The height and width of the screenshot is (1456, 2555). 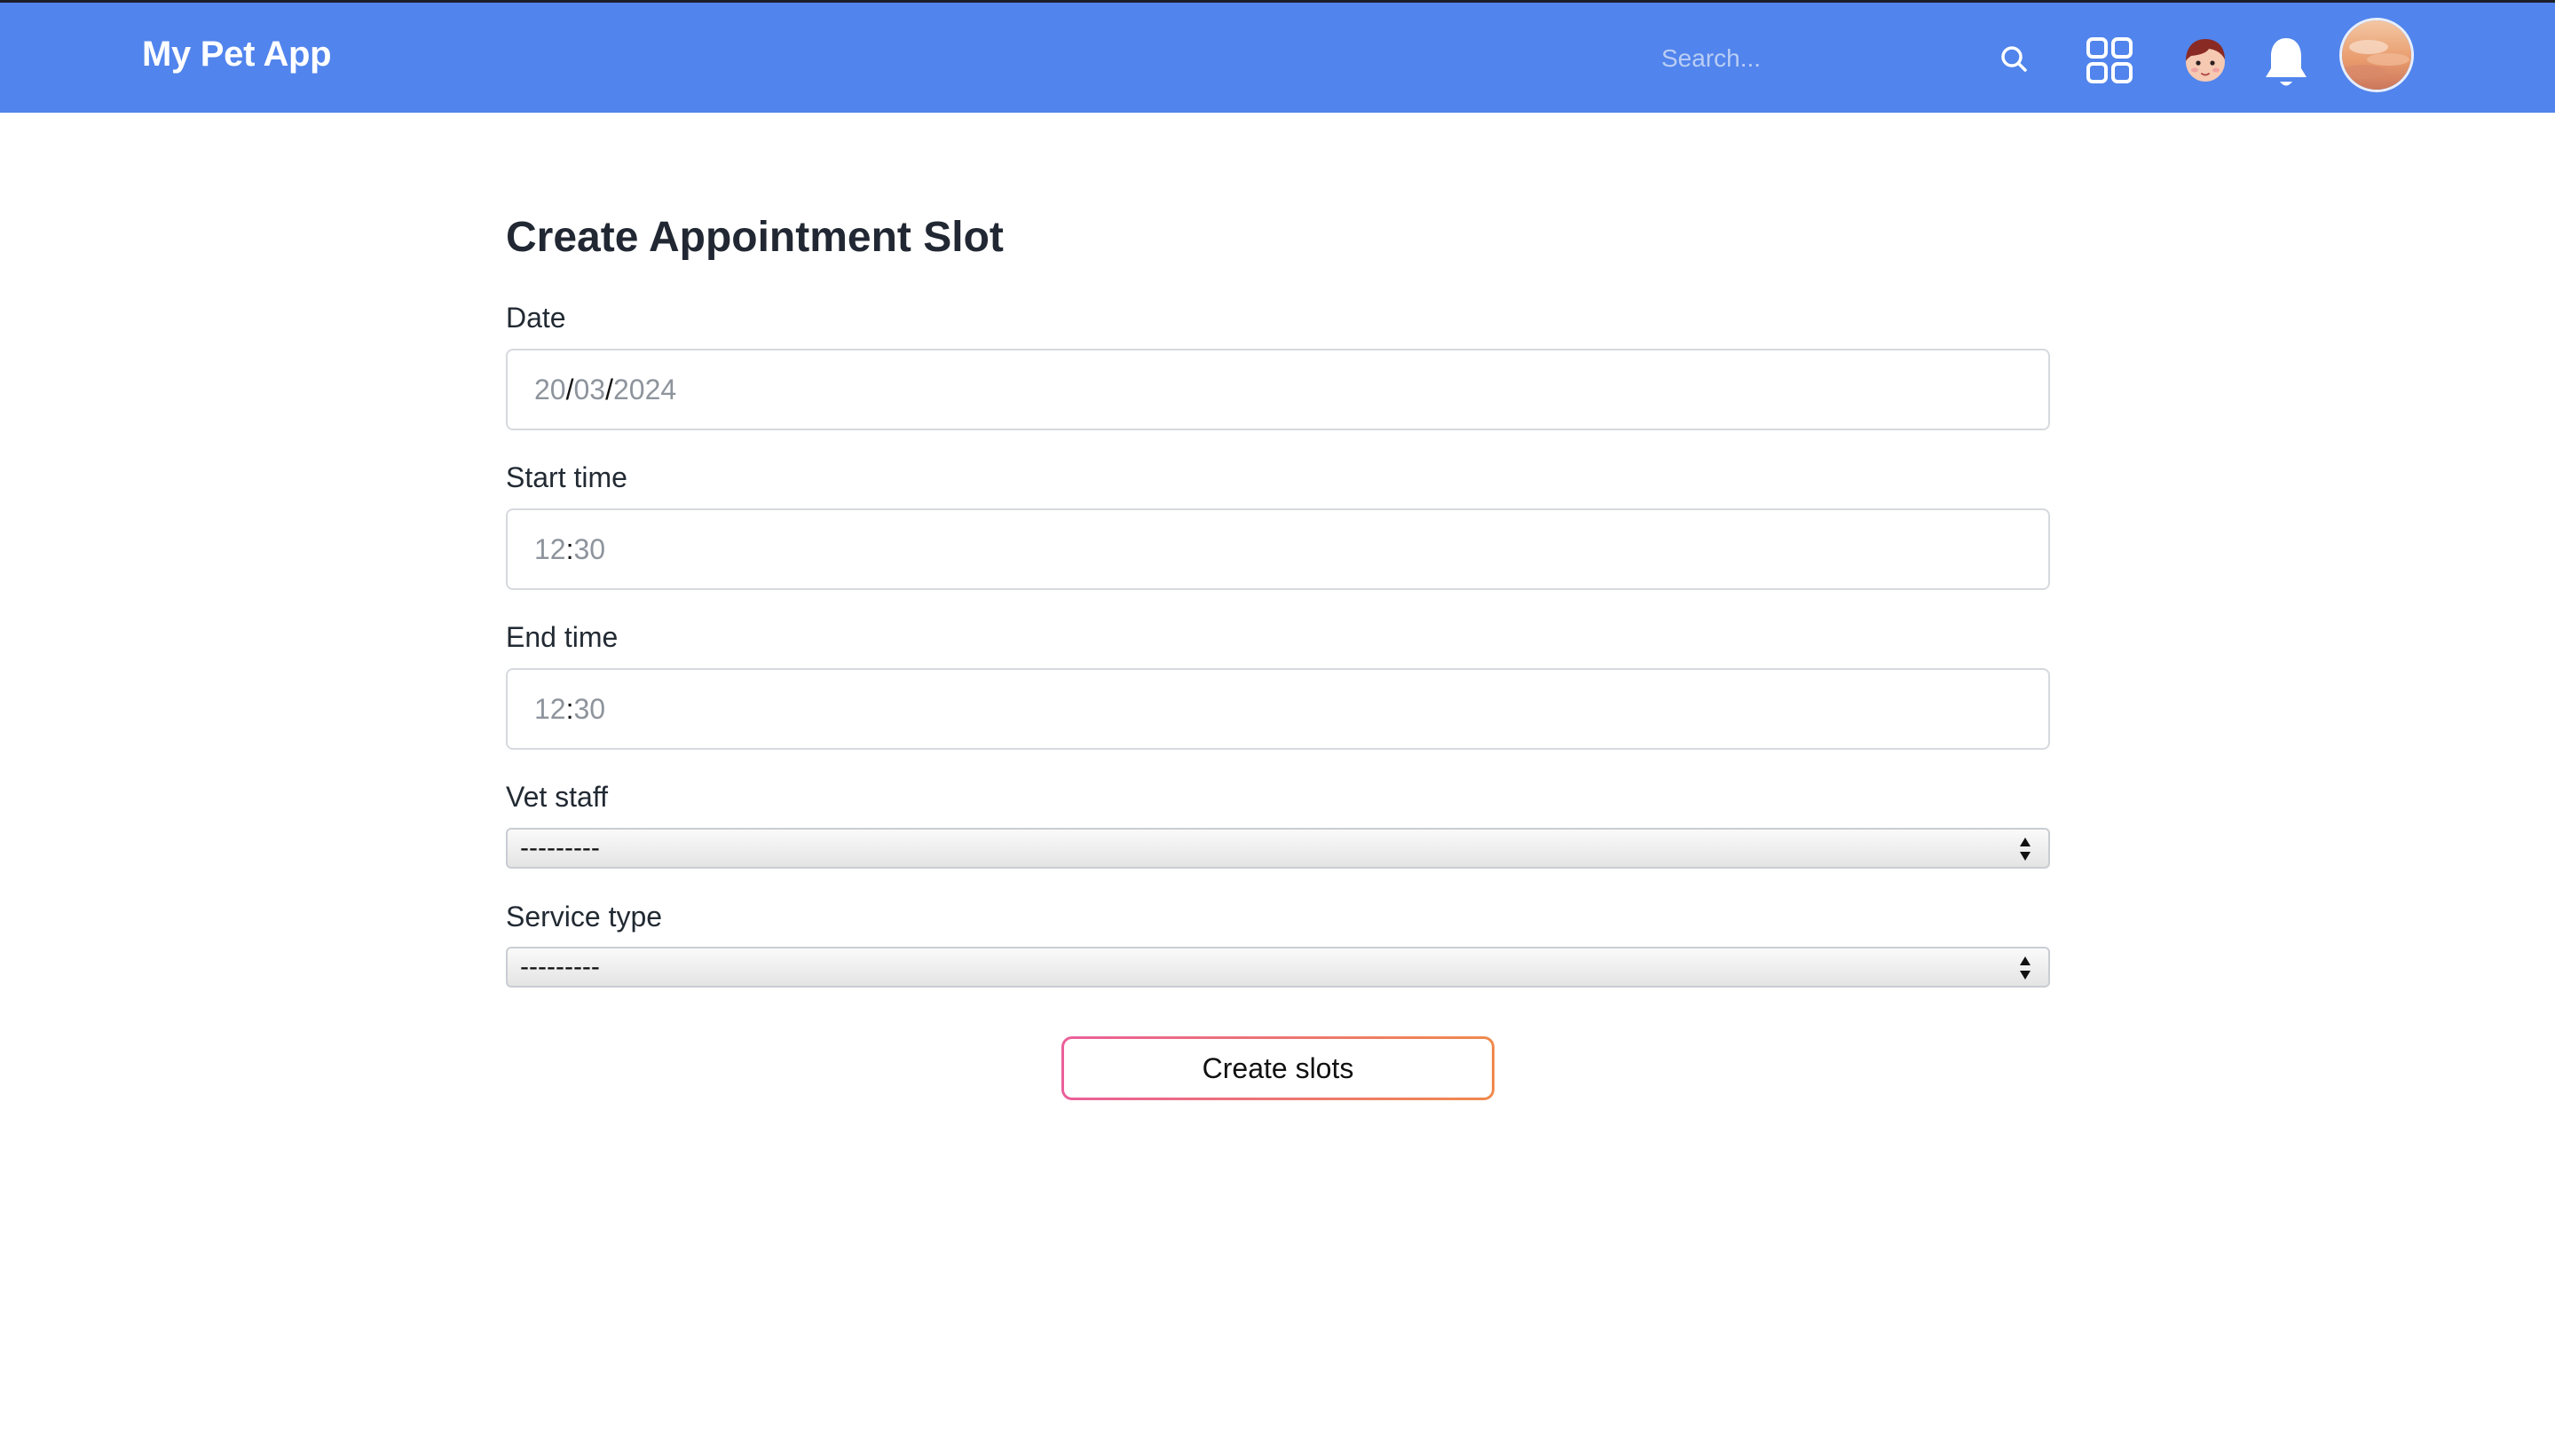 I want to click on page-title: Create Appointment Slot, so click(x=755, y=237).